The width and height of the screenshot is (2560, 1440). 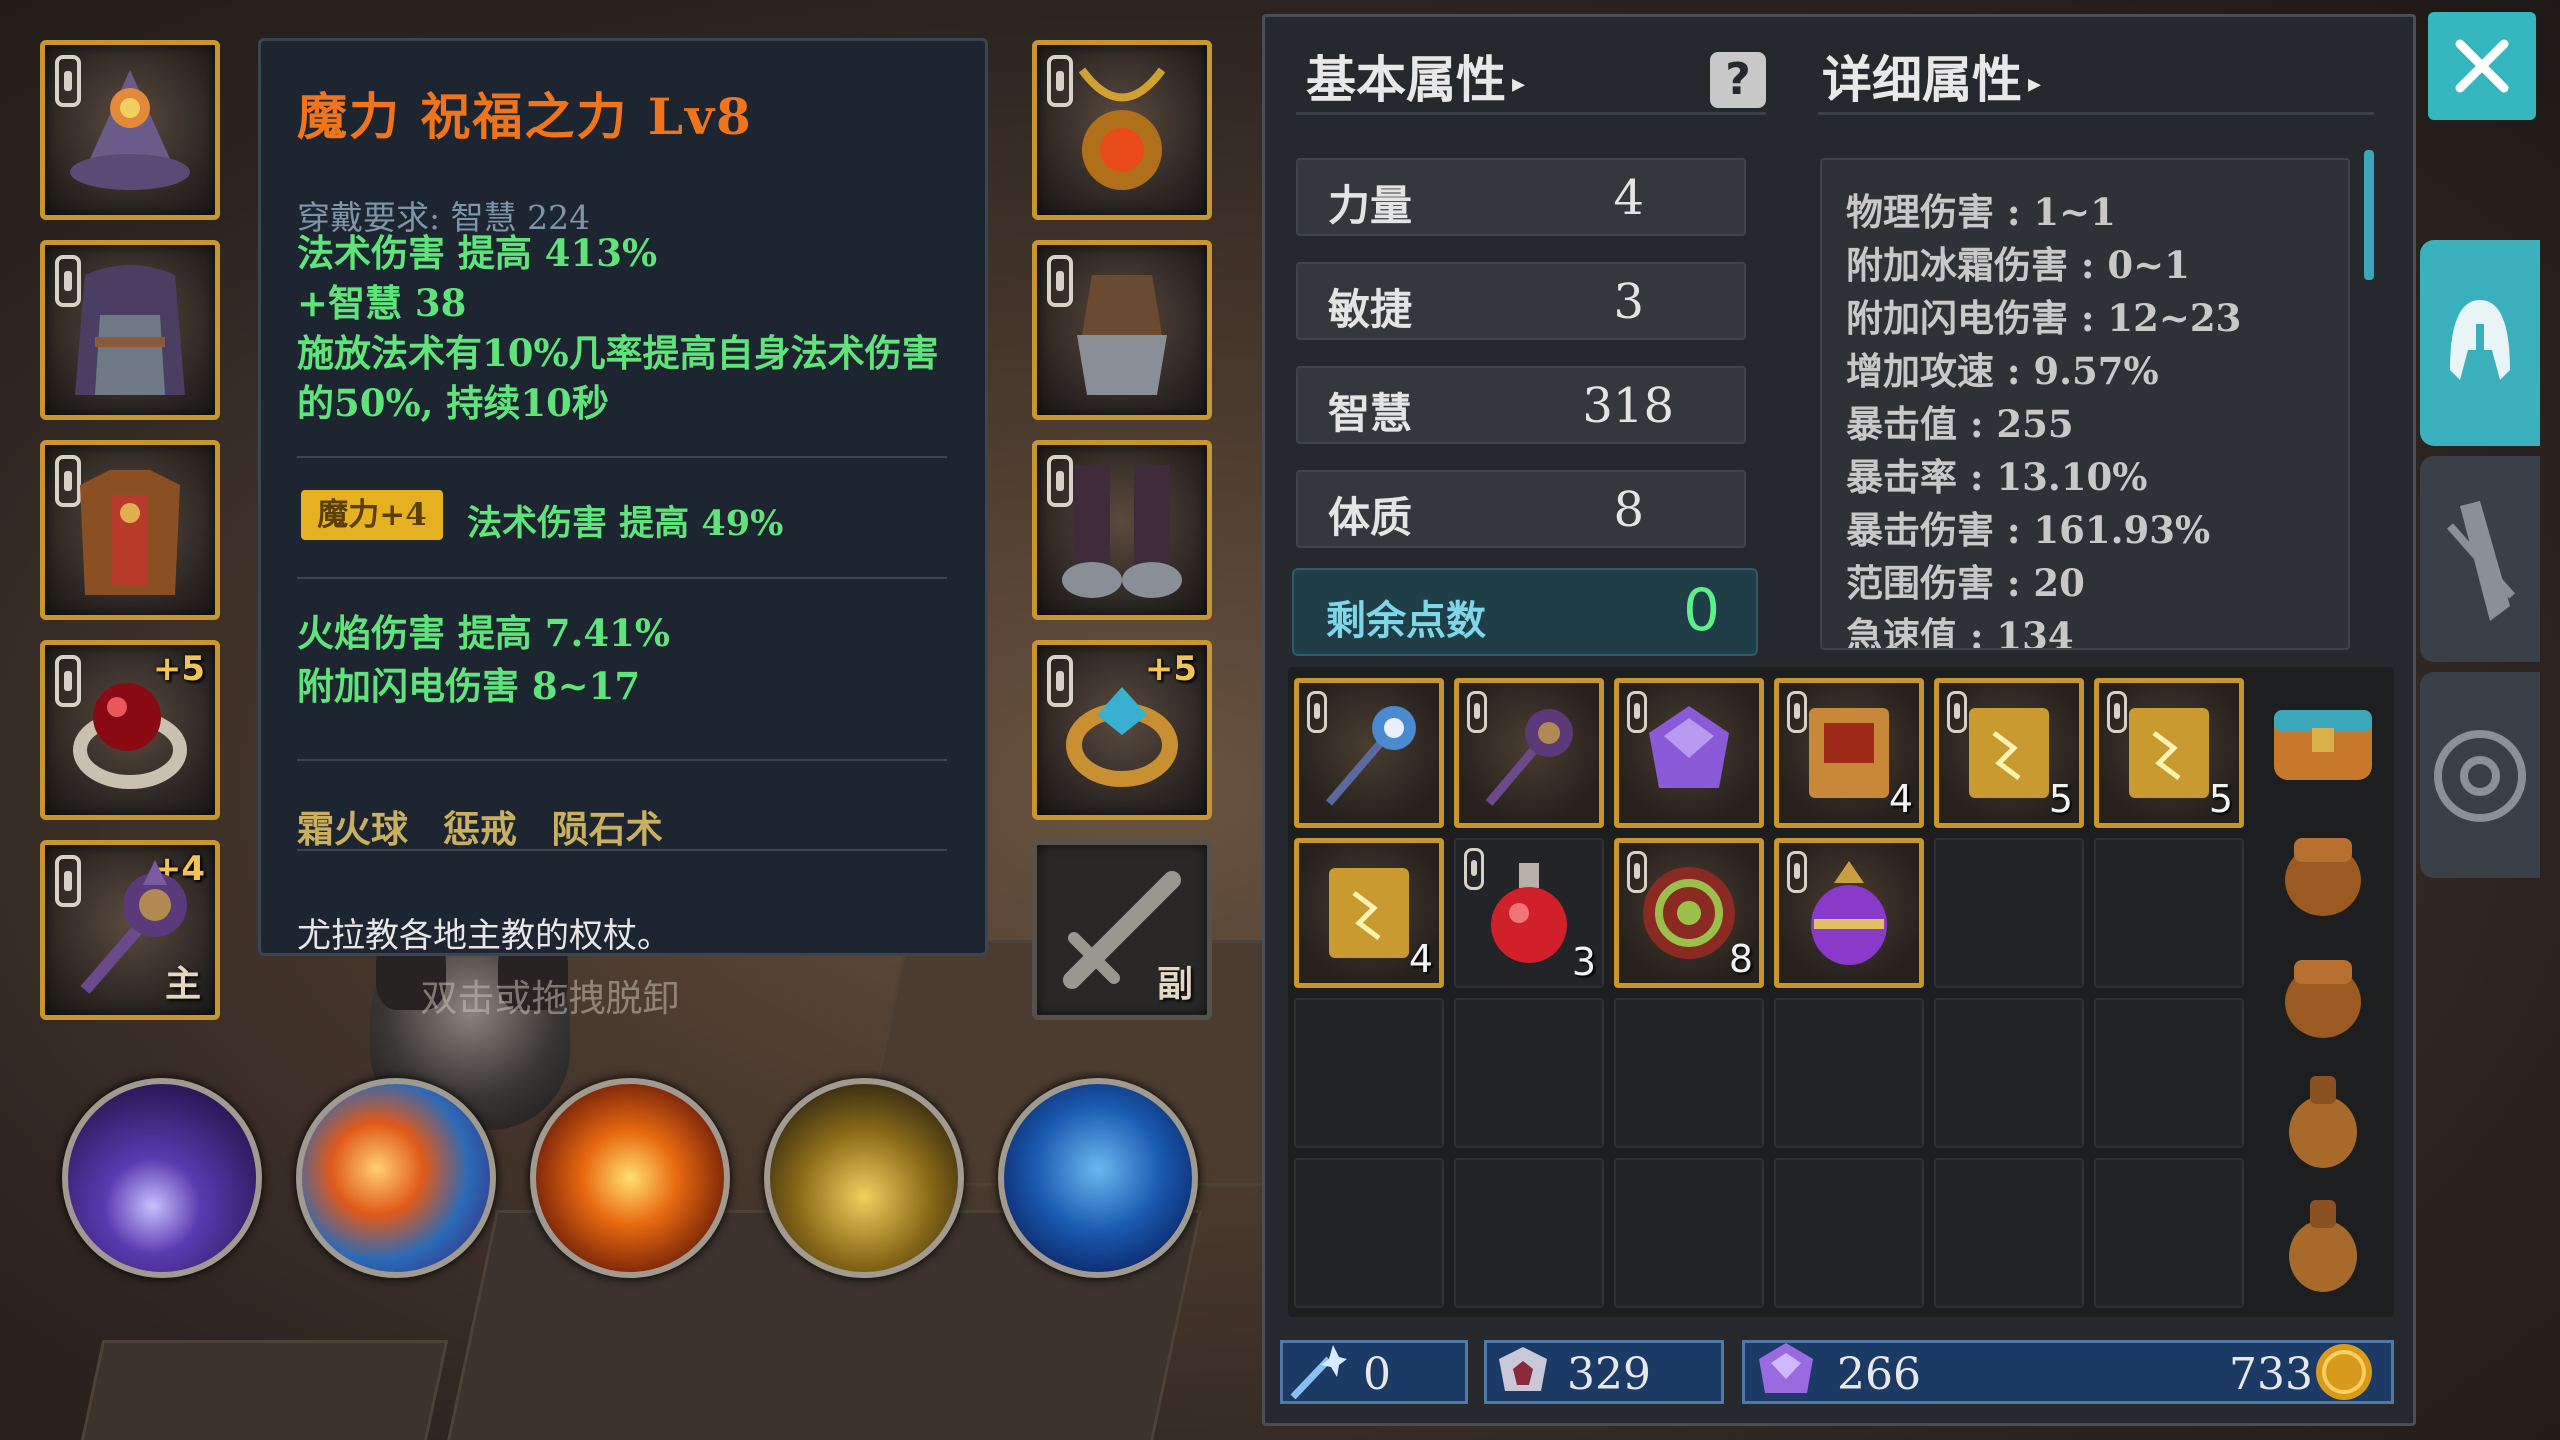 What do you see at coordinates (1960, 632) in the screenshot?
I see `detail-row: 急速值 : 134` at bounding box center [1960, 632].